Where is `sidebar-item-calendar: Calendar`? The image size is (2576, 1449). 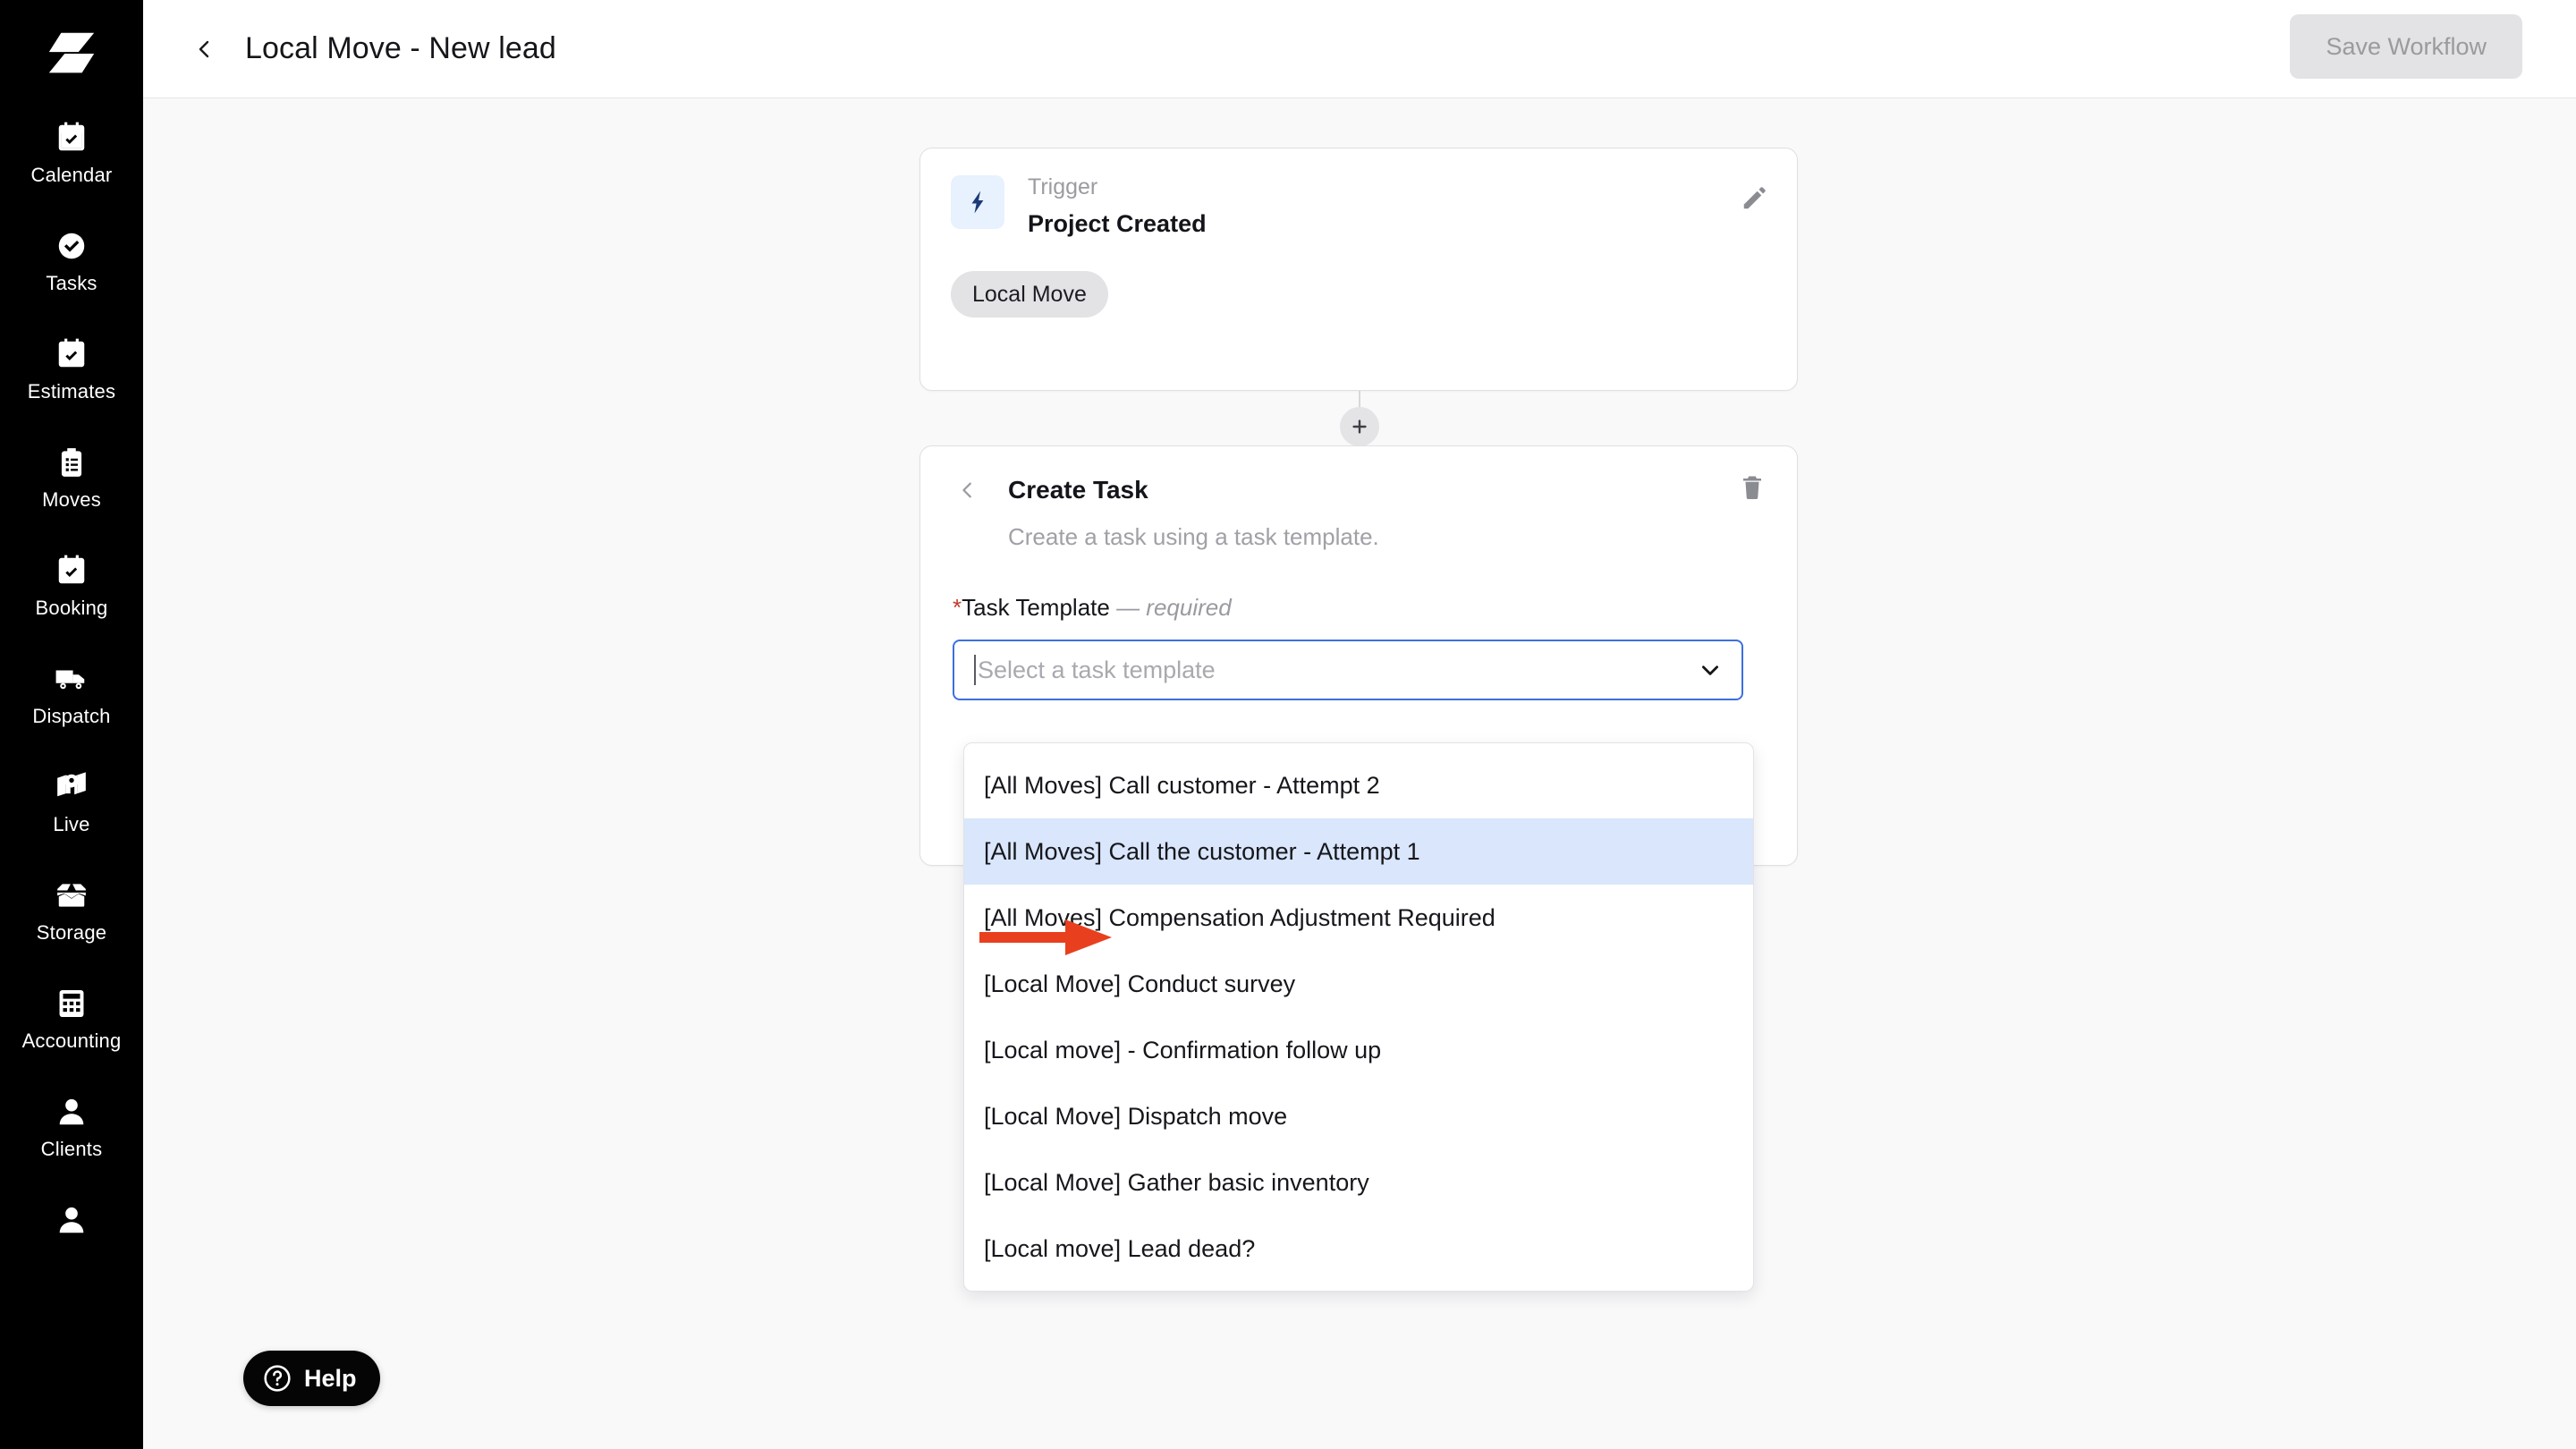 sidebar-item-calendar: Calendar is located at coordinates (71, 152).